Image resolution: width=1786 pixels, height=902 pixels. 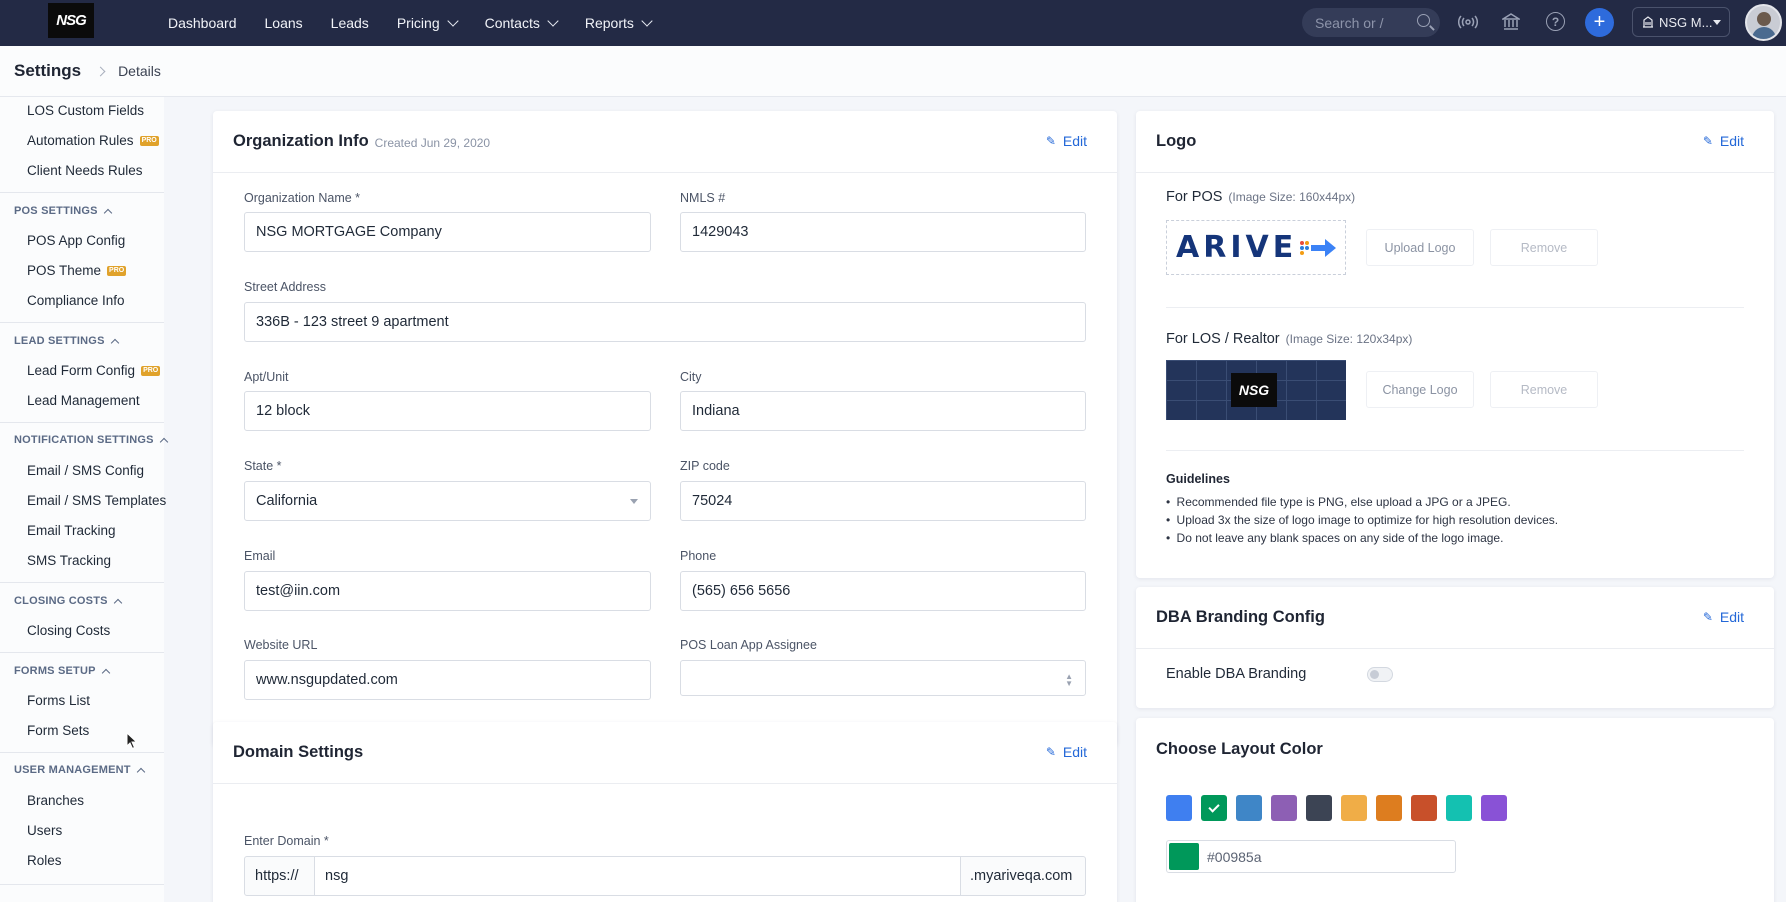 I want to click on zip-field: 75024, so click(x=883, y=501).